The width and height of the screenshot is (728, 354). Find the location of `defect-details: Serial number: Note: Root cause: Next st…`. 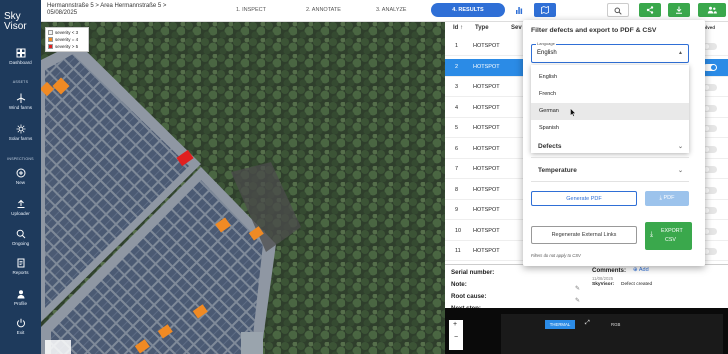

defect-details: Serial number: Note: Root cause: Next st… is located at coordinates (586, 288).